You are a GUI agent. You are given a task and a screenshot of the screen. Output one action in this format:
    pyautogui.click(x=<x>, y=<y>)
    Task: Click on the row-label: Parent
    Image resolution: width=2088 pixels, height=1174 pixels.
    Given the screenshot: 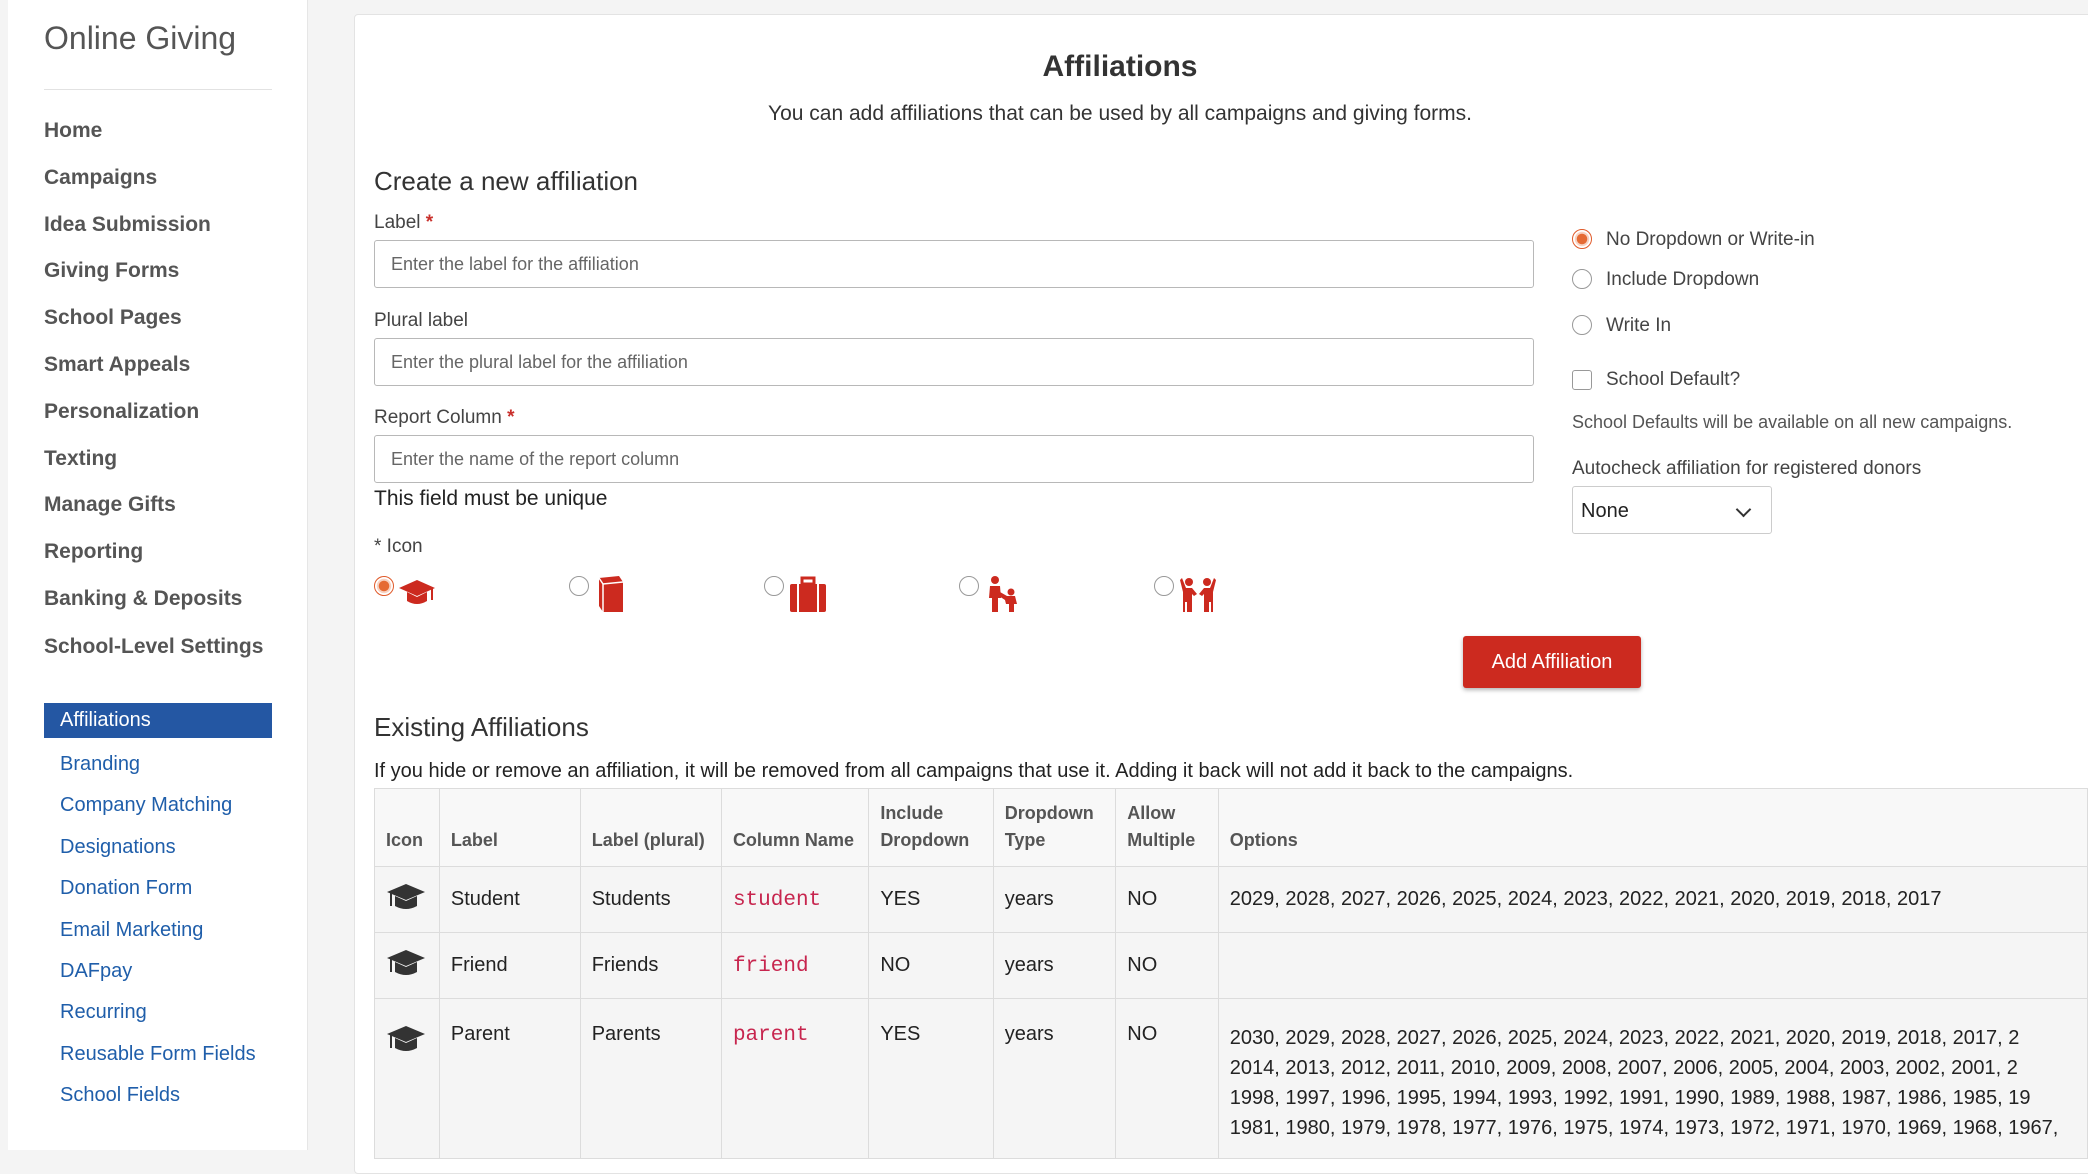 What is the action you would take?
    pyautogui.click(x=509, y=1078)
    